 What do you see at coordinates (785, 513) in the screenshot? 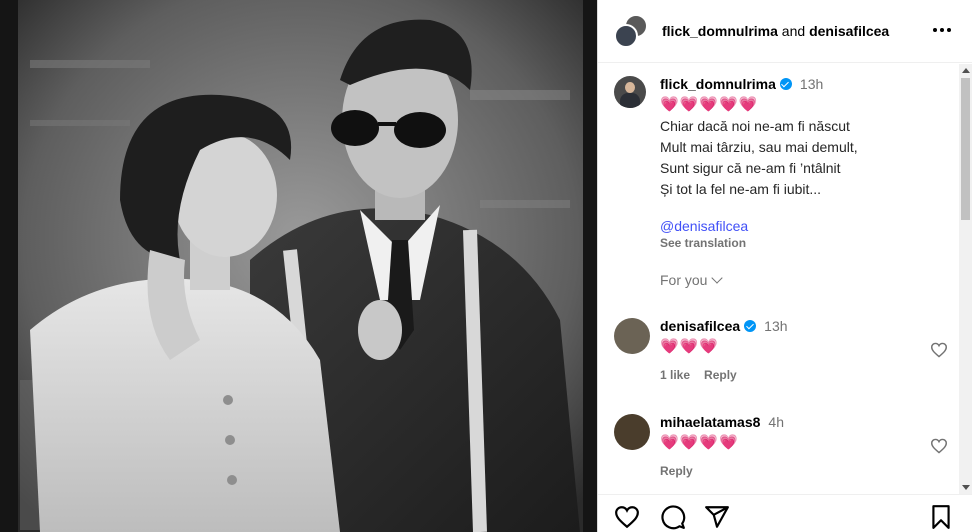
I see `post-actions-bar` at bounding box center [785, 513].